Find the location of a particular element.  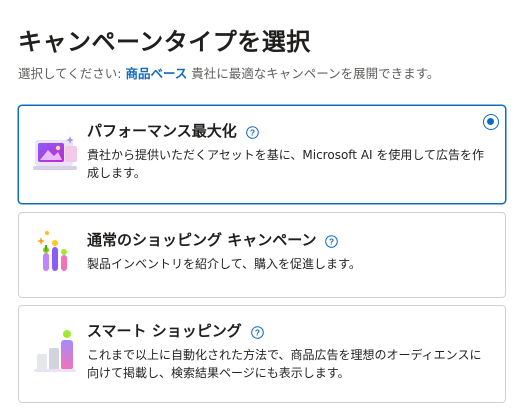

option-radio-selected is located at coordinates (491, 122).